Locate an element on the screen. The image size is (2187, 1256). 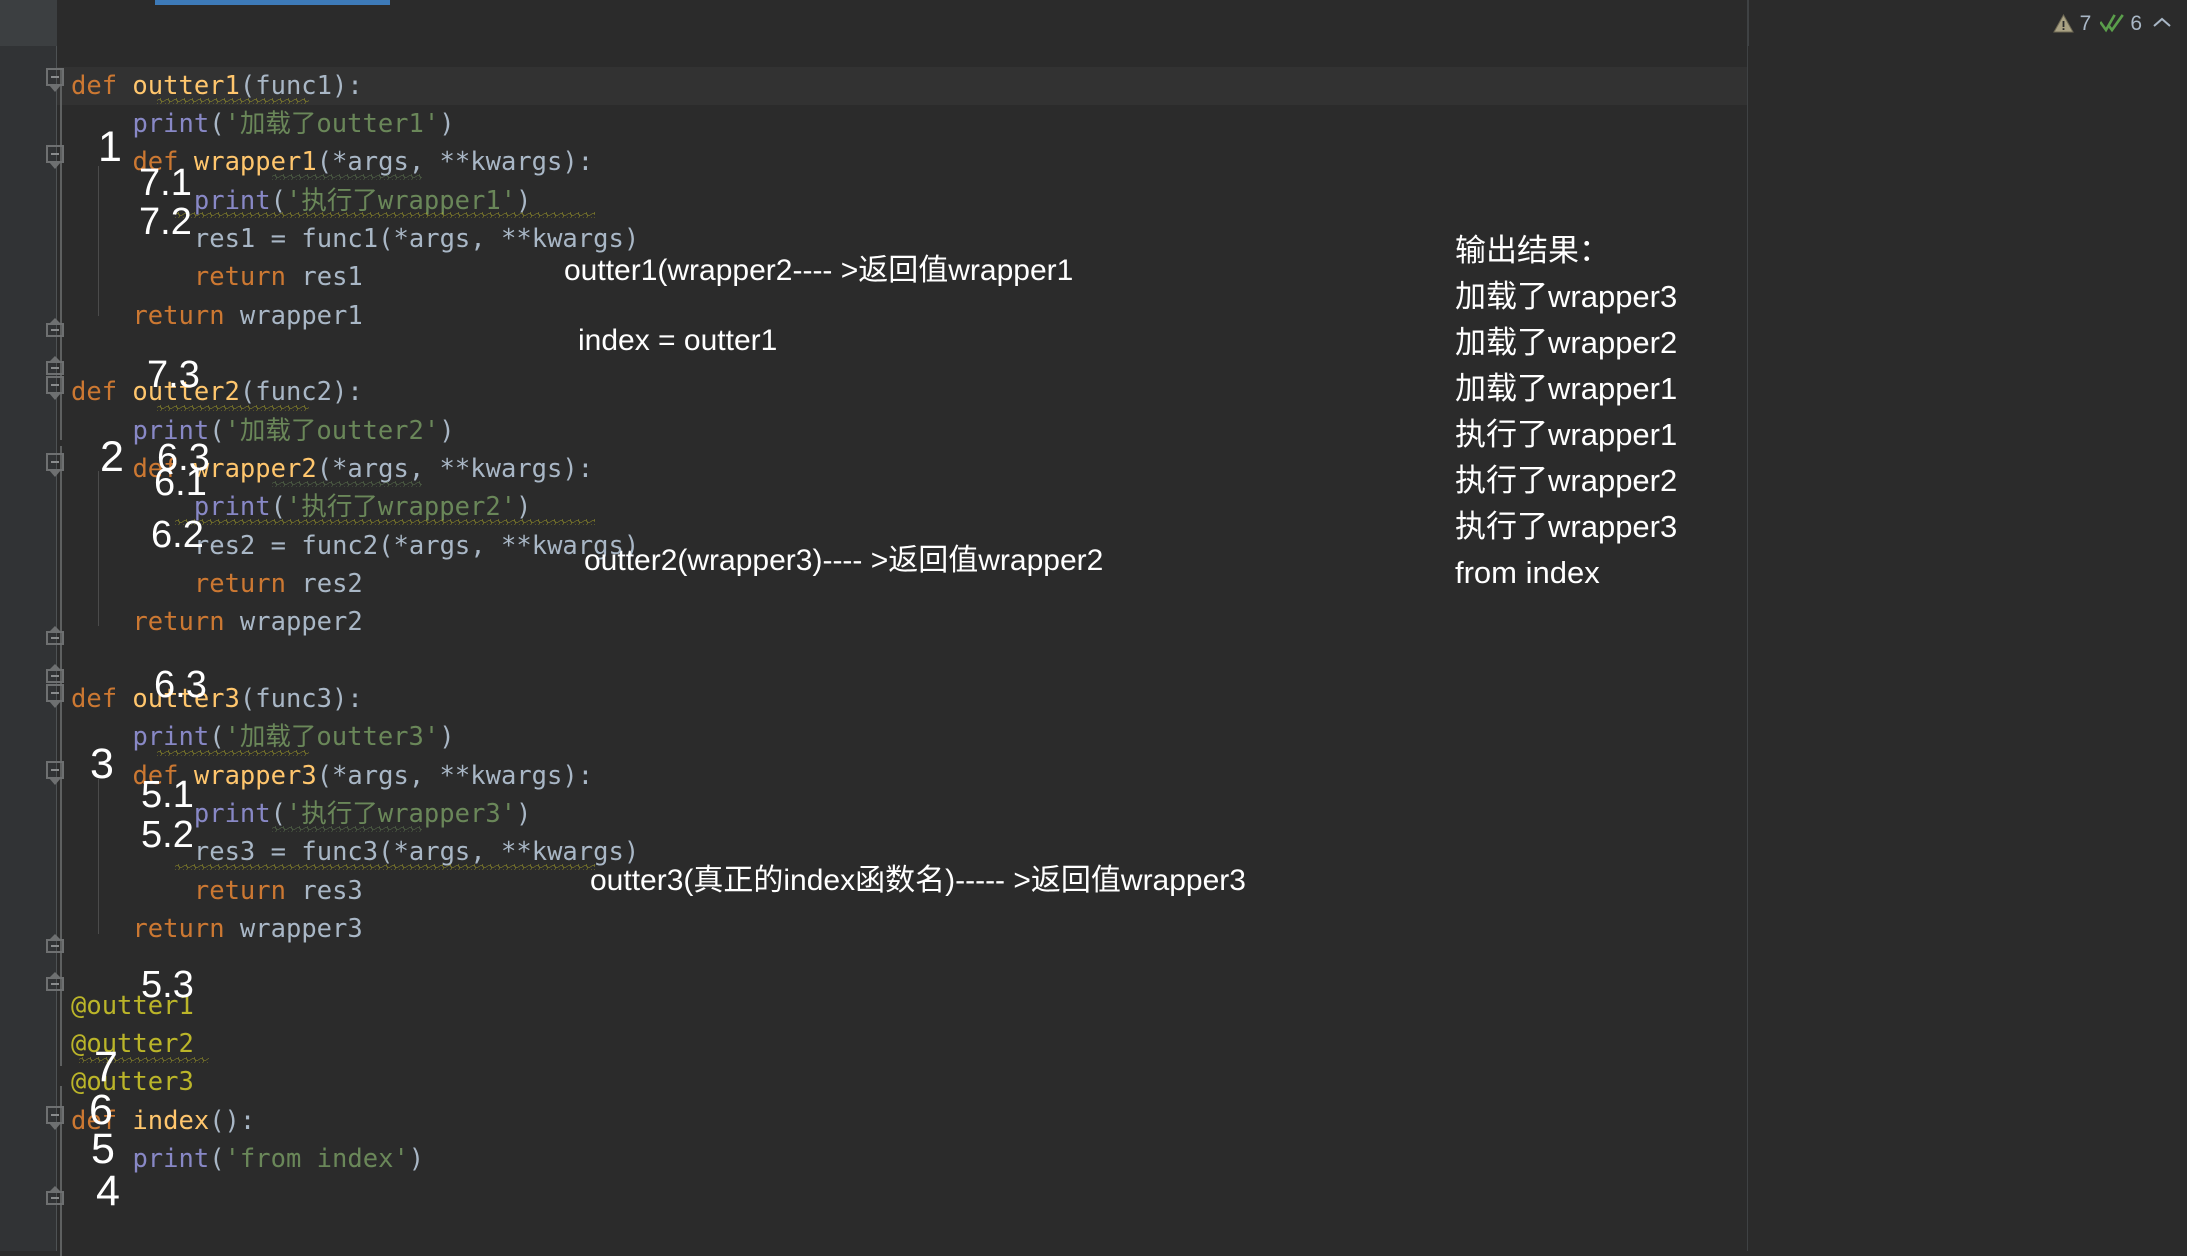
code-line: return wrapper1 is located at coordinates (247, 316).